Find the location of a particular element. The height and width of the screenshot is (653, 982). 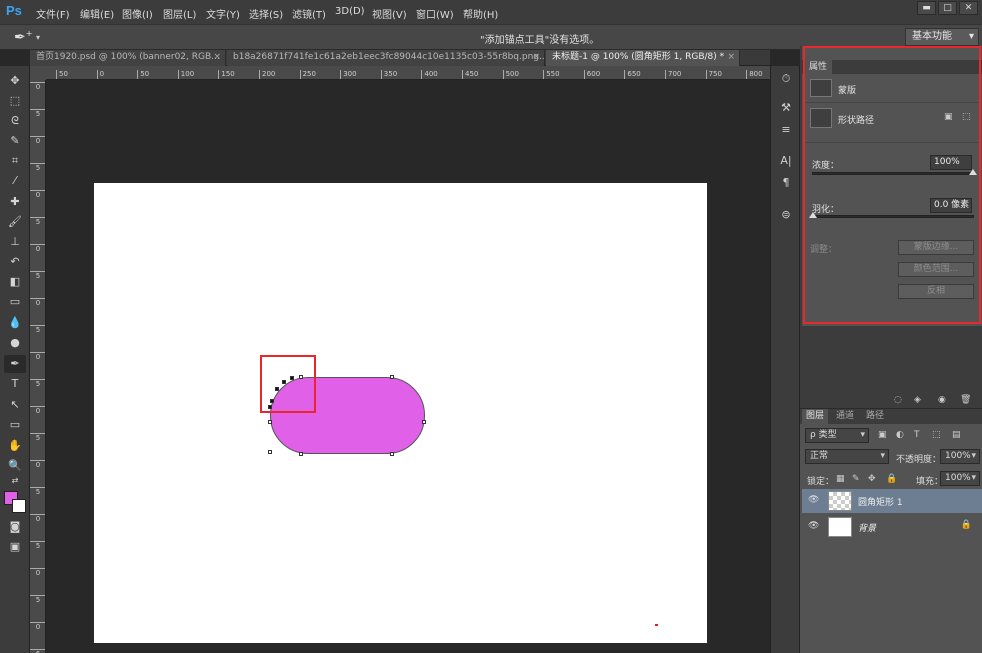

feather-input: 0.0 像素 is located at coordinates (951, 205).